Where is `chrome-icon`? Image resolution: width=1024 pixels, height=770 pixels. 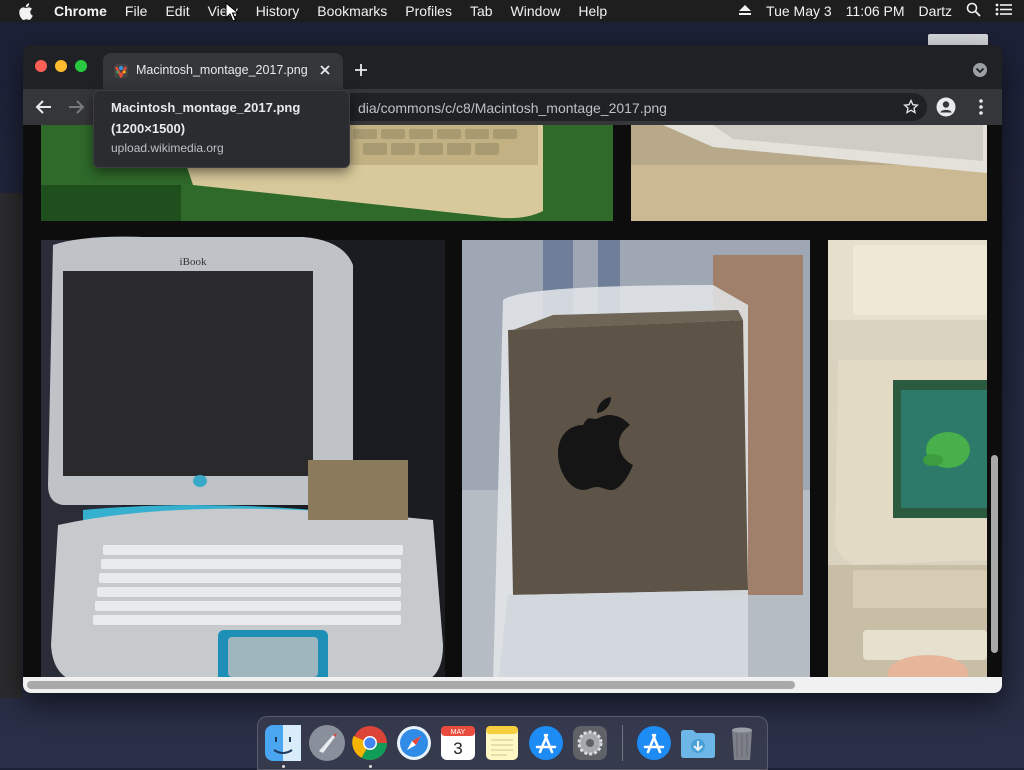 chrome-icon is located at coordinates (370, 743).